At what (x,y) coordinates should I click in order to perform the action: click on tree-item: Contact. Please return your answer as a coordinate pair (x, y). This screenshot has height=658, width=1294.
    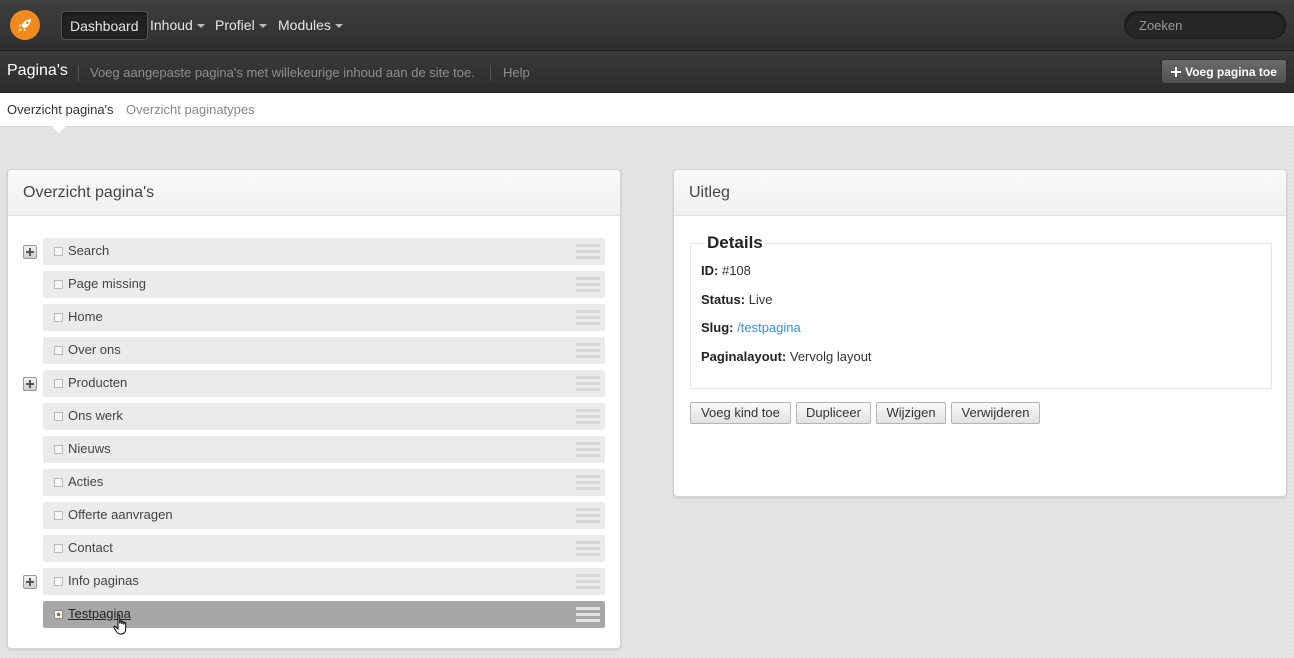
    Looking at the image, I should click on (324, 548).